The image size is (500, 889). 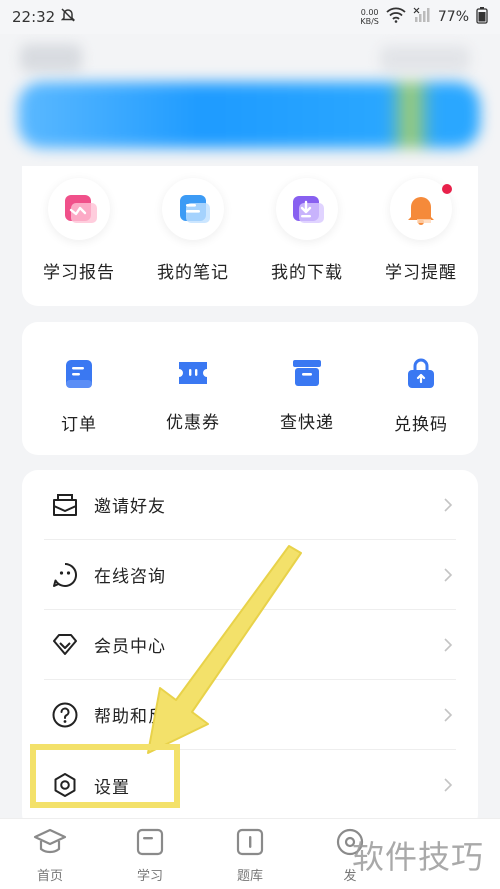 I want to click on online-consult-label: 在线咨询, so click(x=130, y=577).